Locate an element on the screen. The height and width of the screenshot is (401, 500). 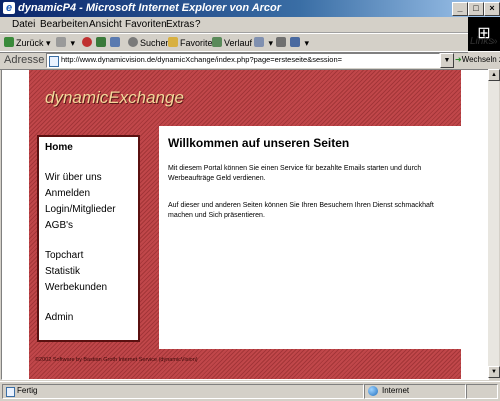
globe-icon is located at coordinates (373, 391).